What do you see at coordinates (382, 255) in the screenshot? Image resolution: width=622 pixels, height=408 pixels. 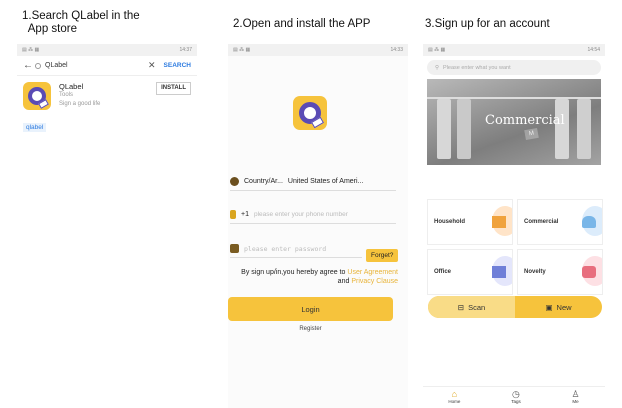 I see `forgot-button: Forget?` at bounding box center [382, 255].